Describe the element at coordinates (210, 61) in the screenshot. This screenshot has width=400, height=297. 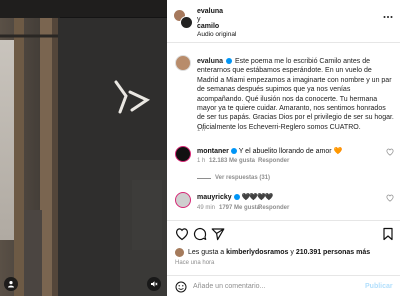
I see `caption-username: evaluna` at that location.